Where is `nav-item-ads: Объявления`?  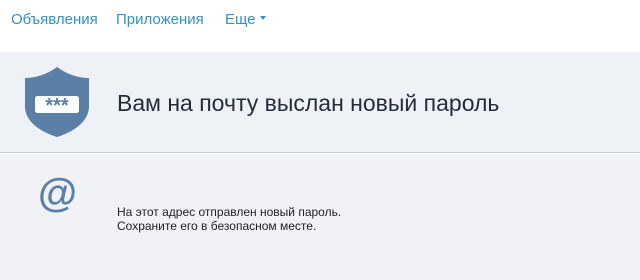
nav-item-ads: Объявления is located at coordinates (54, 19).